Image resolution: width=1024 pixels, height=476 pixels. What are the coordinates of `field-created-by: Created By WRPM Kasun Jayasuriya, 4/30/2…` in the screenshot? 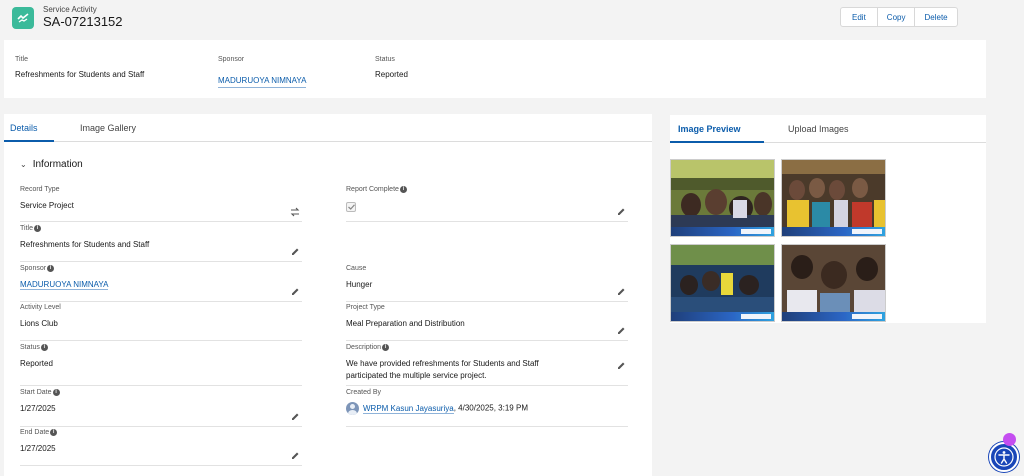 It's located at (487, 408).